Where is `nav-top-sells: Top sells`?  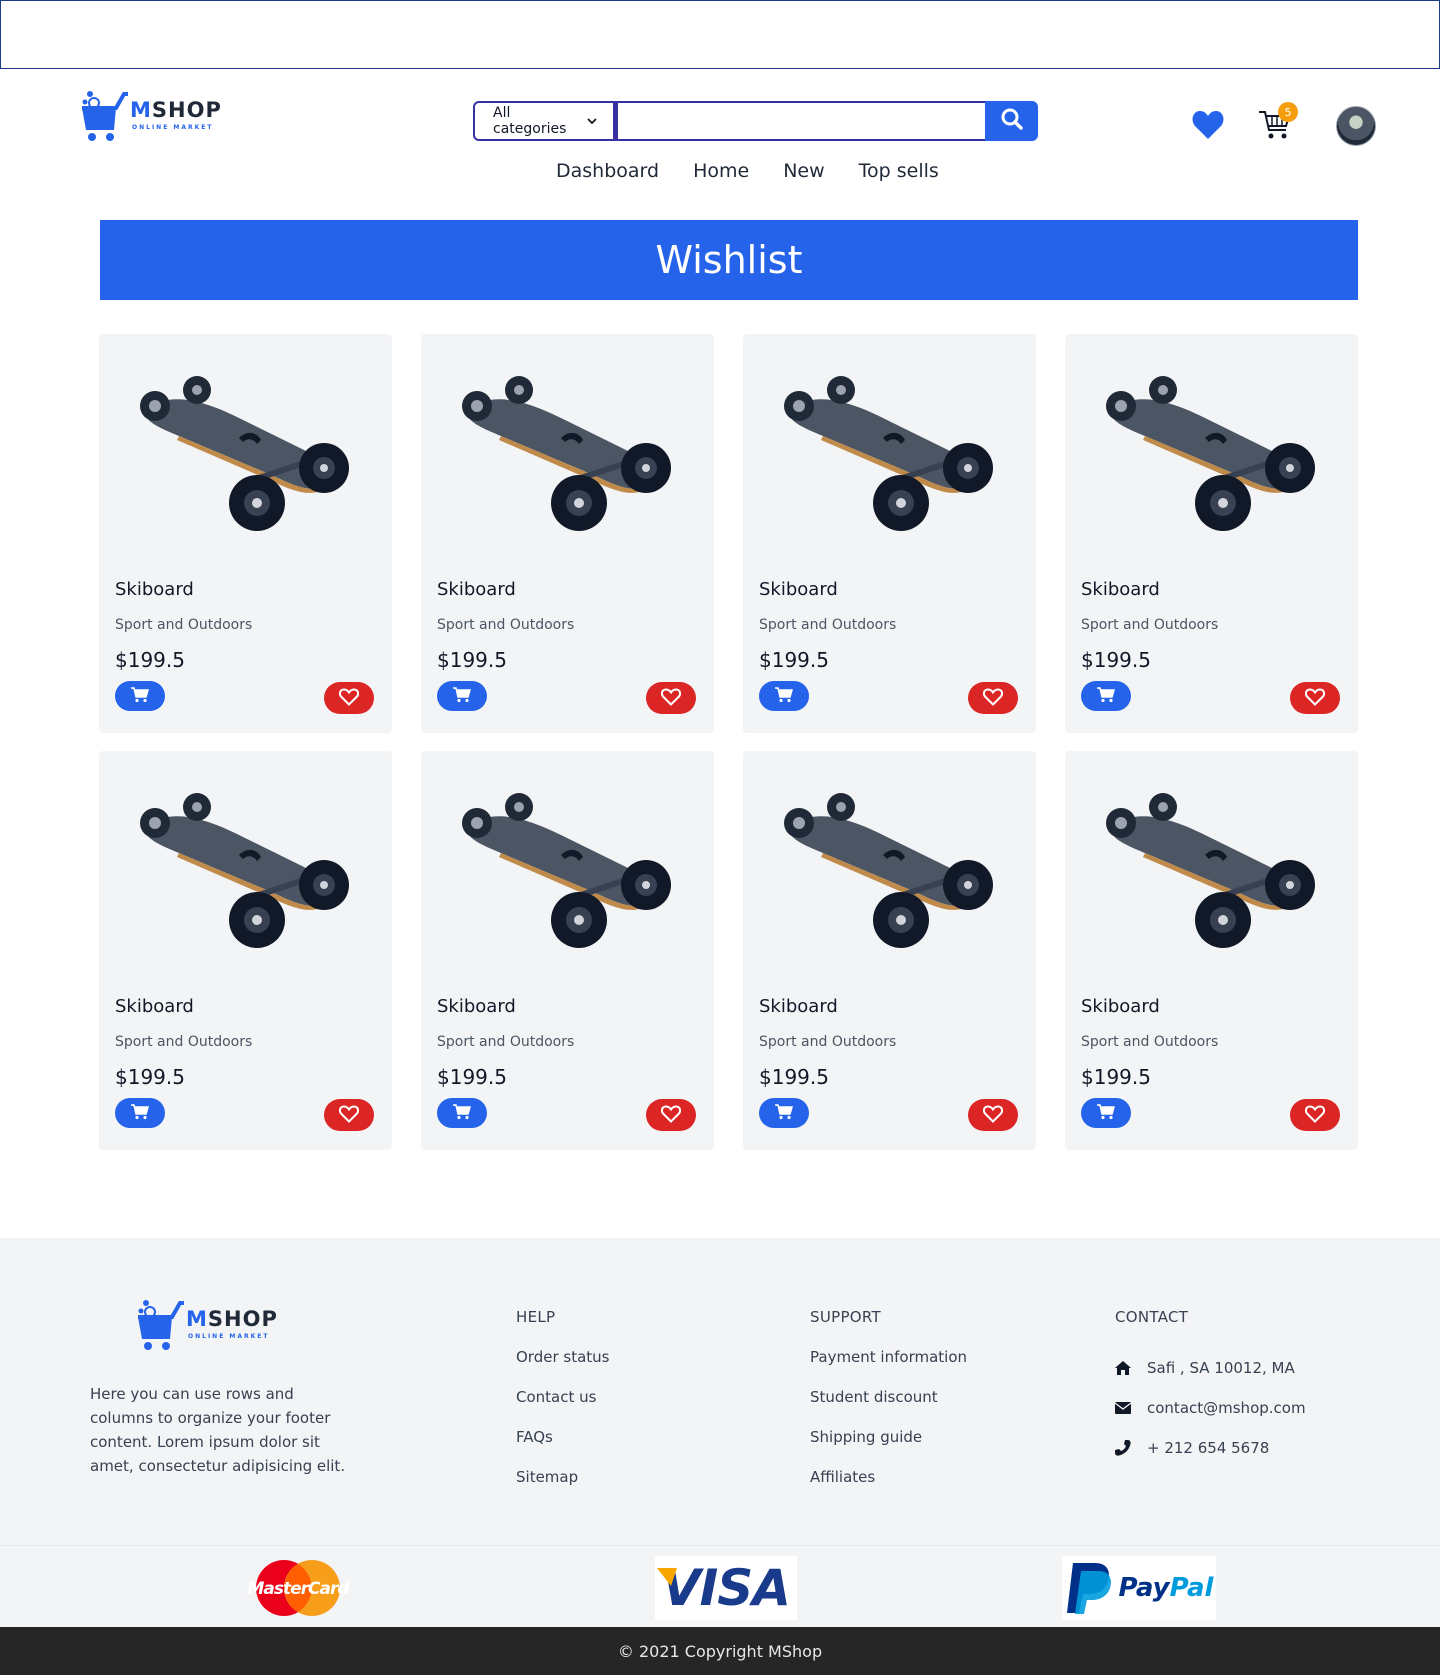 nav-top-sells: Top sells is located at coordinates (899, 171).